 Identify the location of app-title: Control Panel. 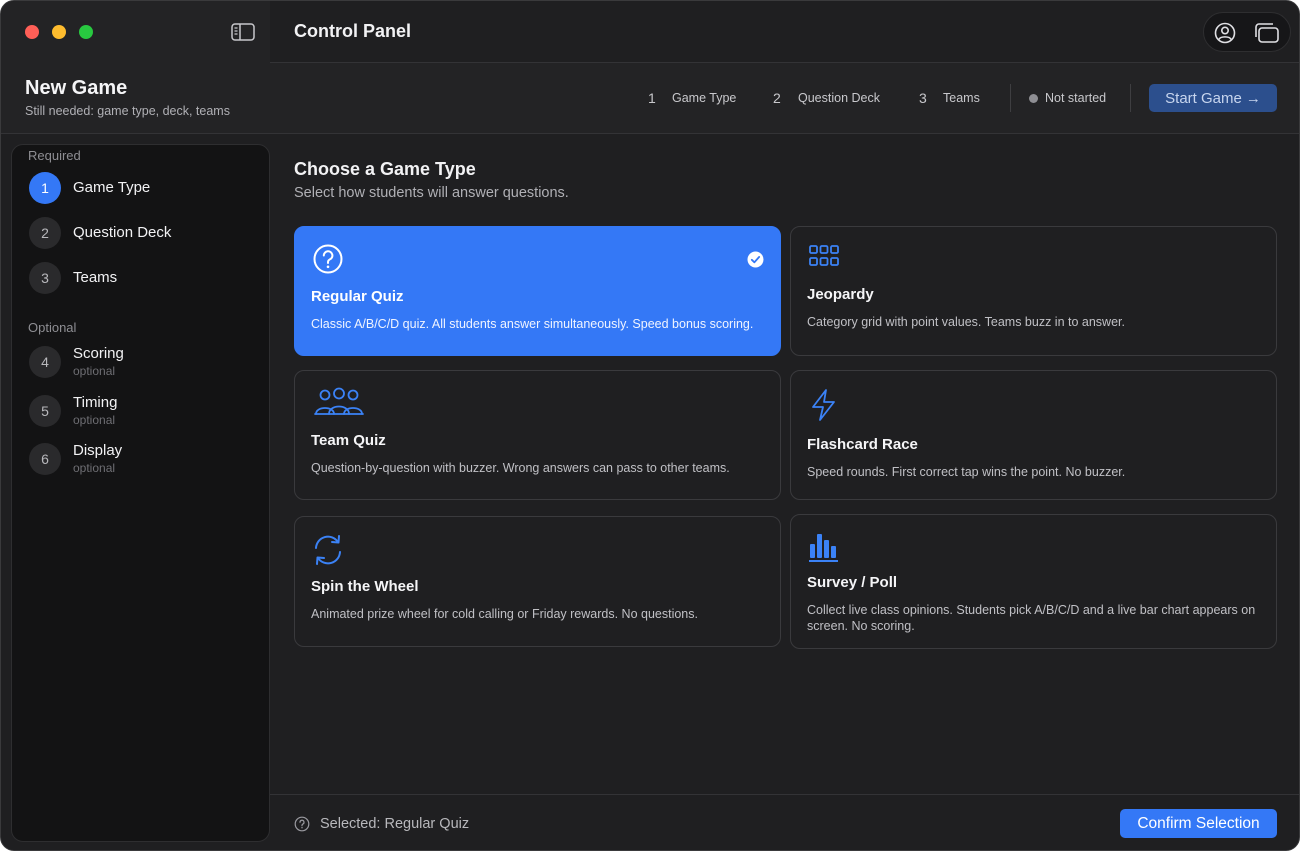
(353, 31).